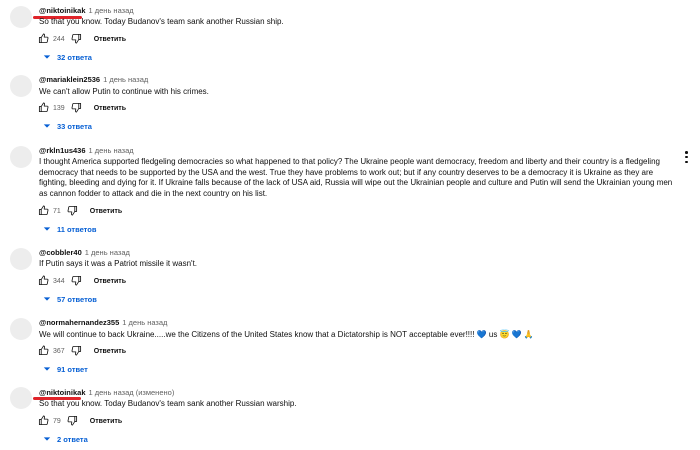 This screenshot has height=450, width=700. I want to click on show-replies-button: 91 ответ, so click(65, 369).